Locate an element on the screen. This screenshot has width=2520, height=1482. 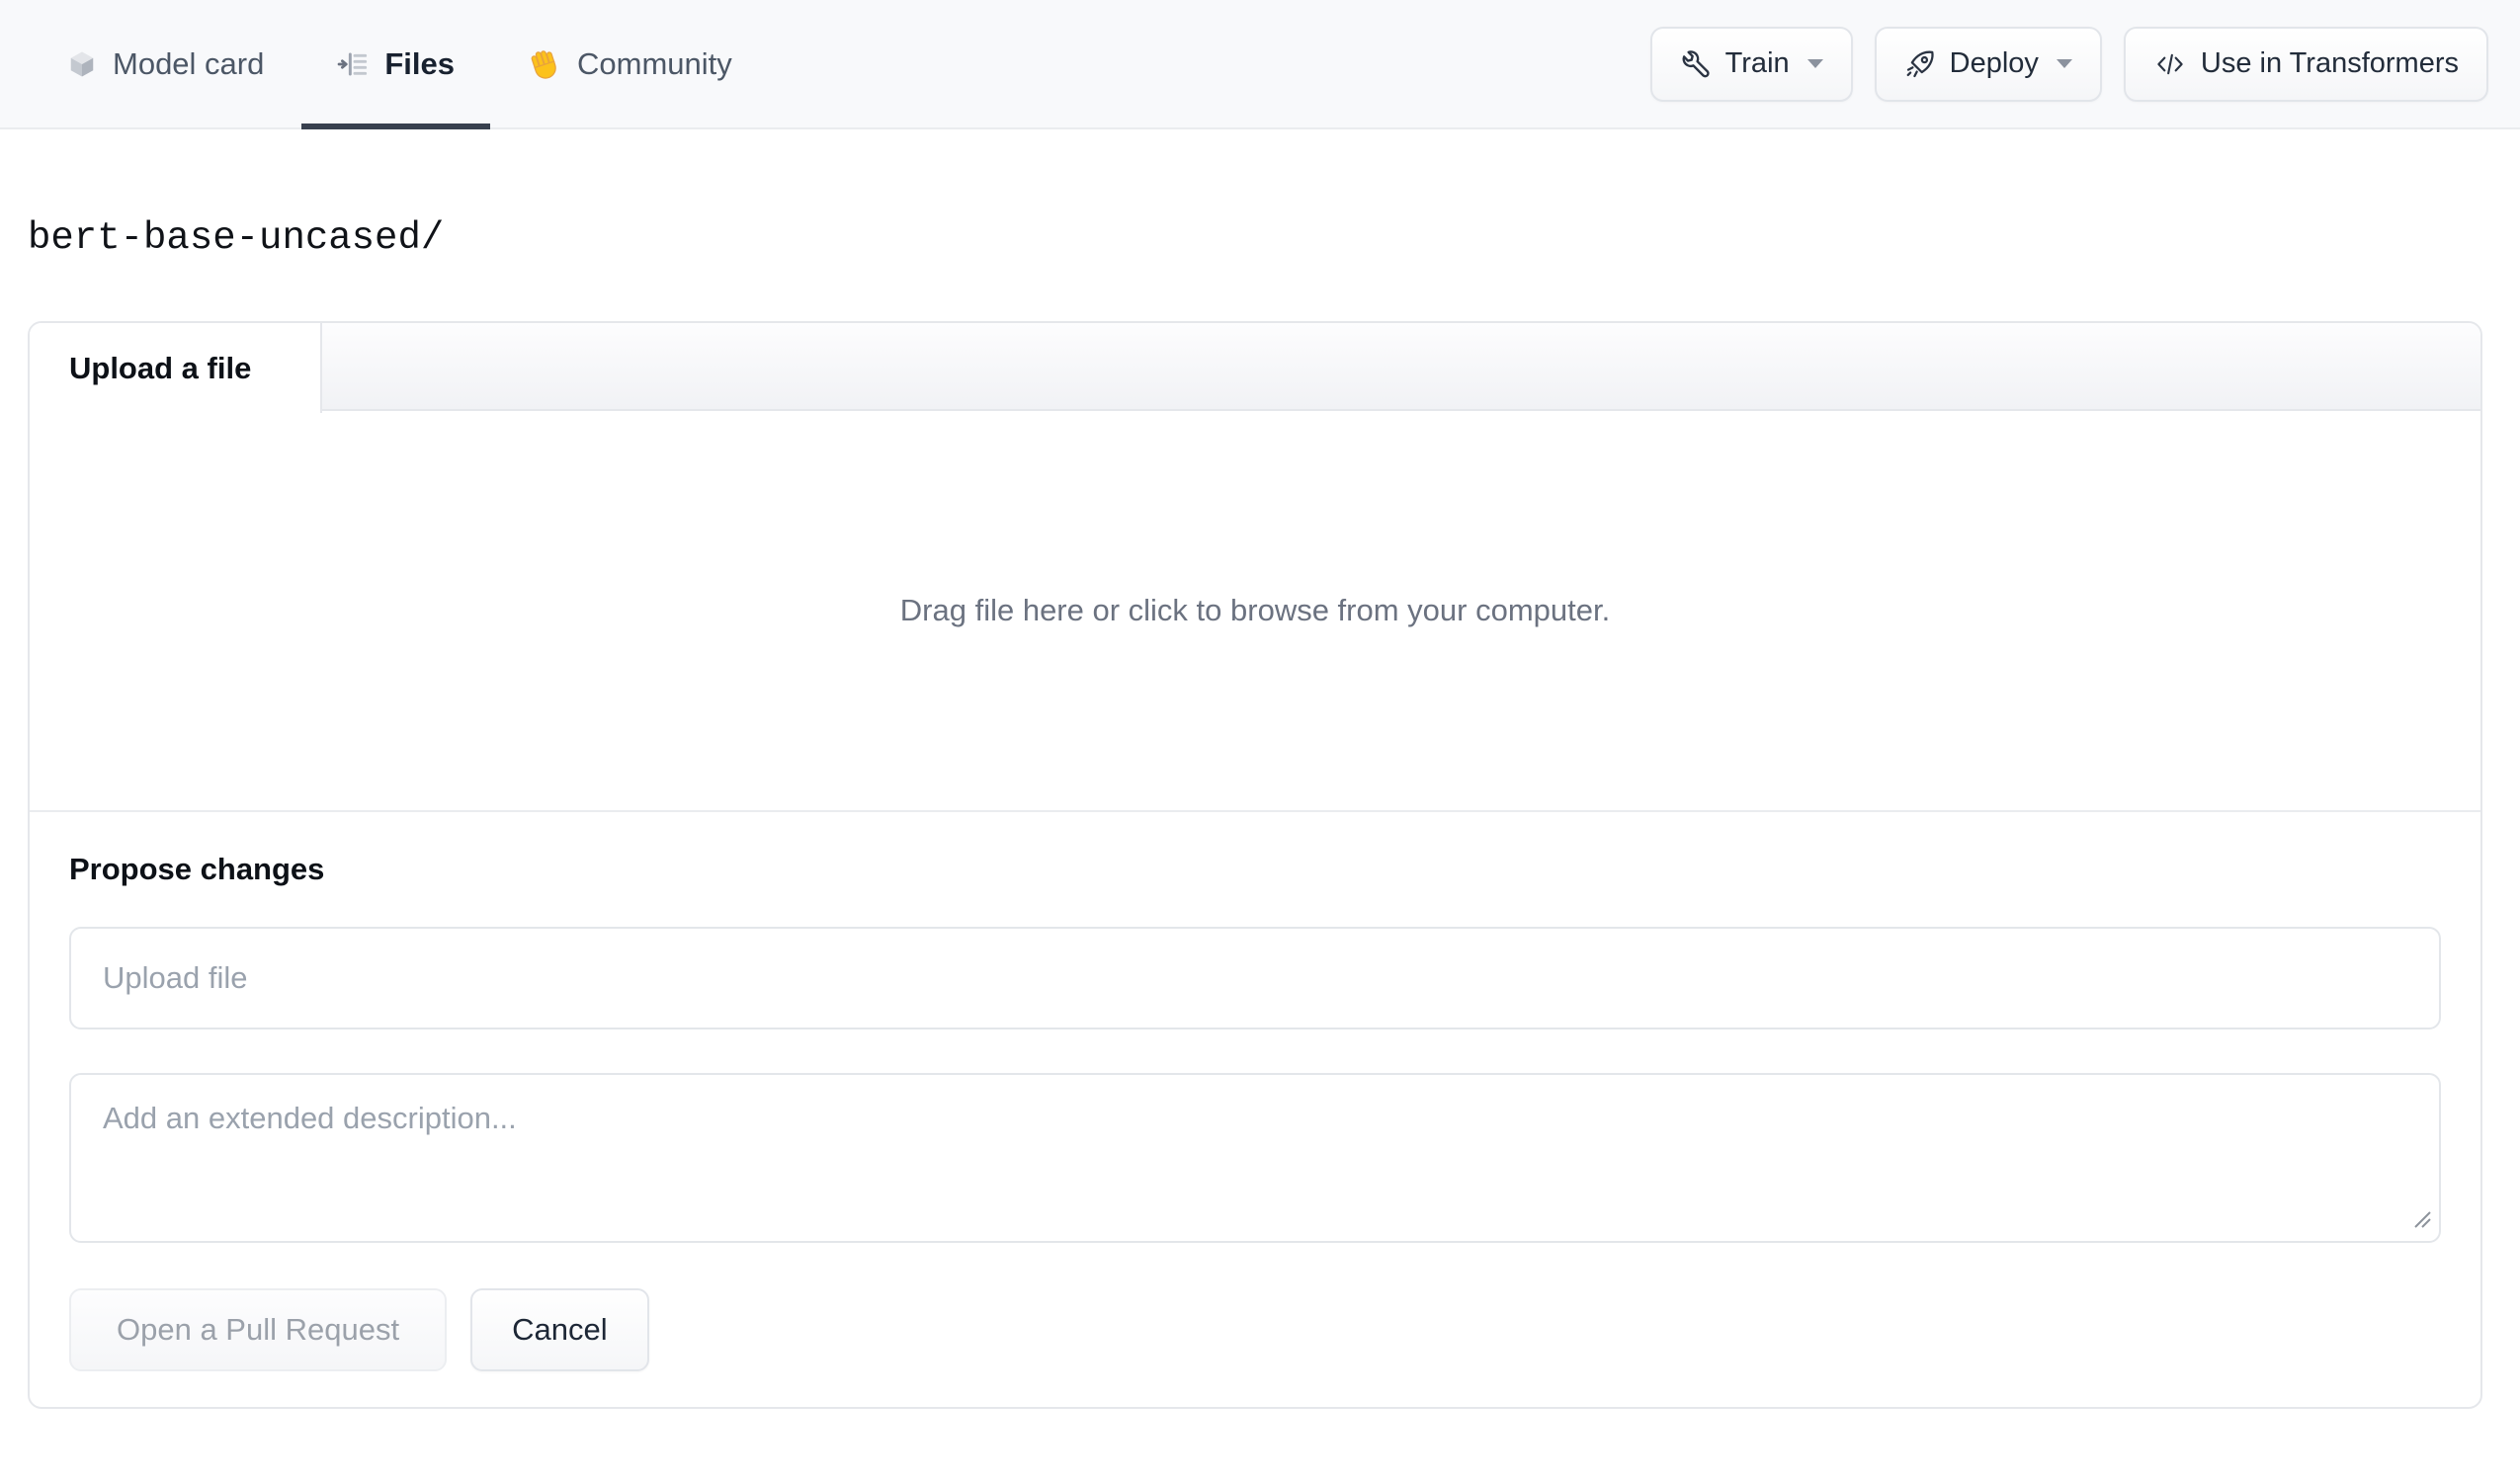
deploy-button: Deploy is located at coordinates (1988, 64).